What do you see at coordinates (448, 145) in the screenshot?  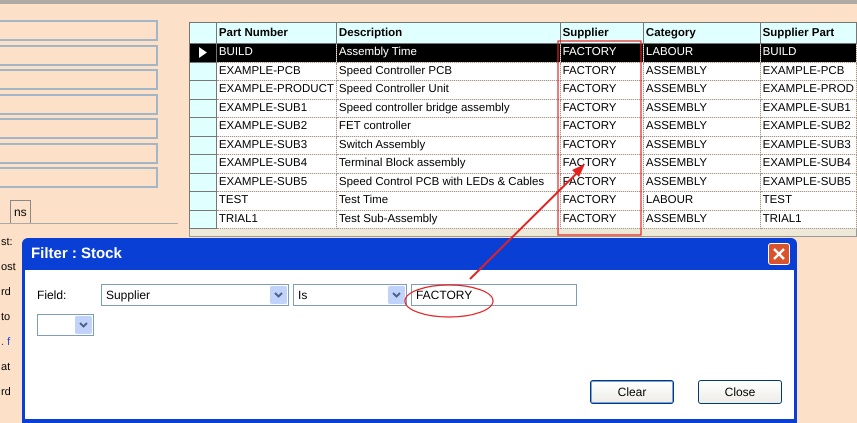 I see `table-cell: Switch Assembly` at bounding box center [448, 145].